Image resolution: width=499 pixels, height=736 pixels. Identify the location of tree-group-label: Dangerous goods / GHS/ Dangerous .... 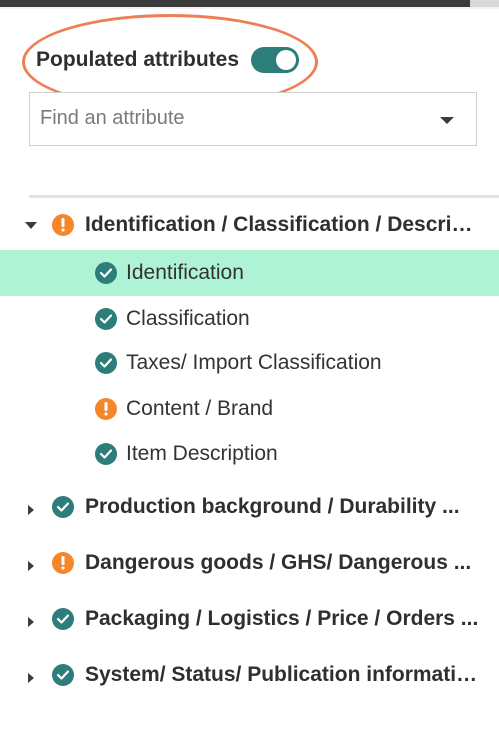
(278, 562).